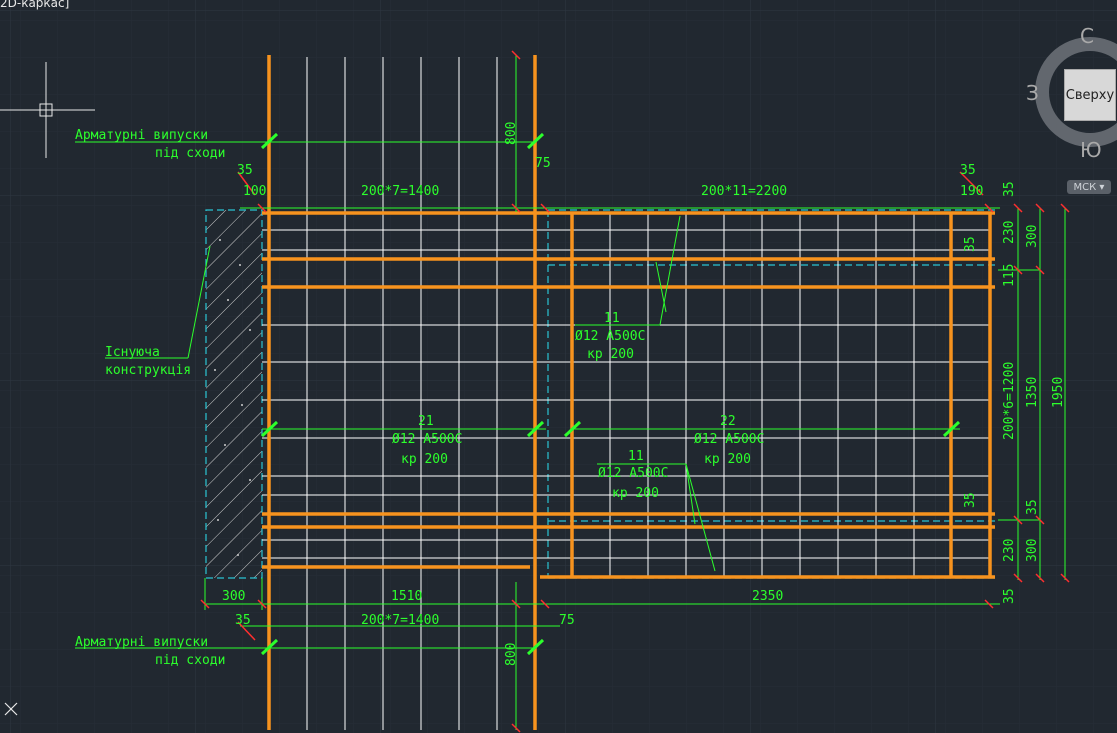 This screenshot has width=1117, height=733. I want to click on dim-230-top: 230, so click(1009, 232).